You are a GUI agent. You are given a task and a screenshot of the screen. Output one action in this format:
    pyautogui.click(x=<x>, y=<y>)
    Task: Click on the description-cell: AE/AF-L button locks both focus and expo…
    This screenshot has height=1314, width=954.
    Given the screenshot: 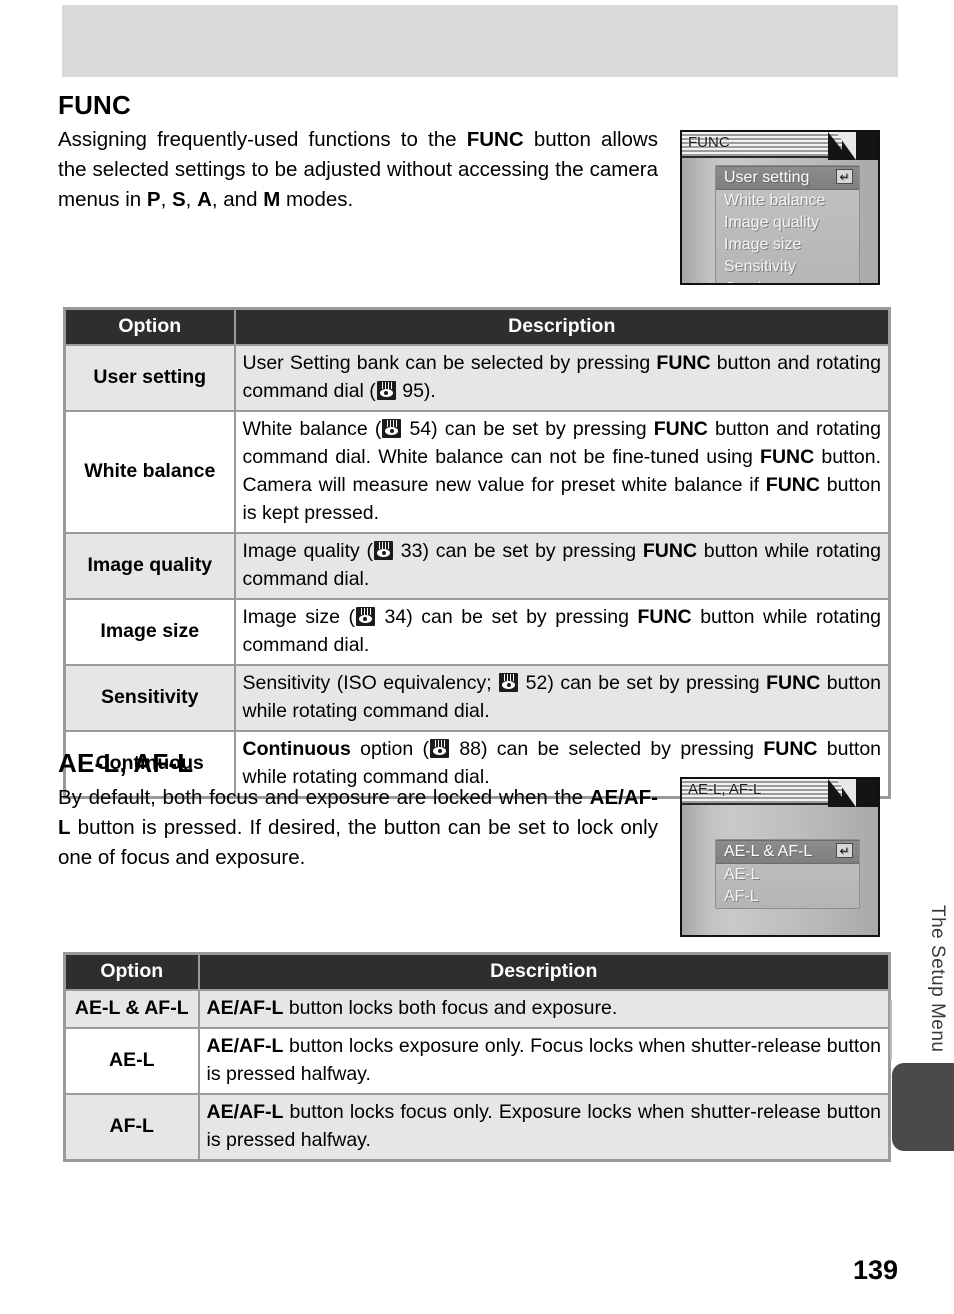 What is the action you would take?
    pyautogui.click(x=544, y=1009)
    